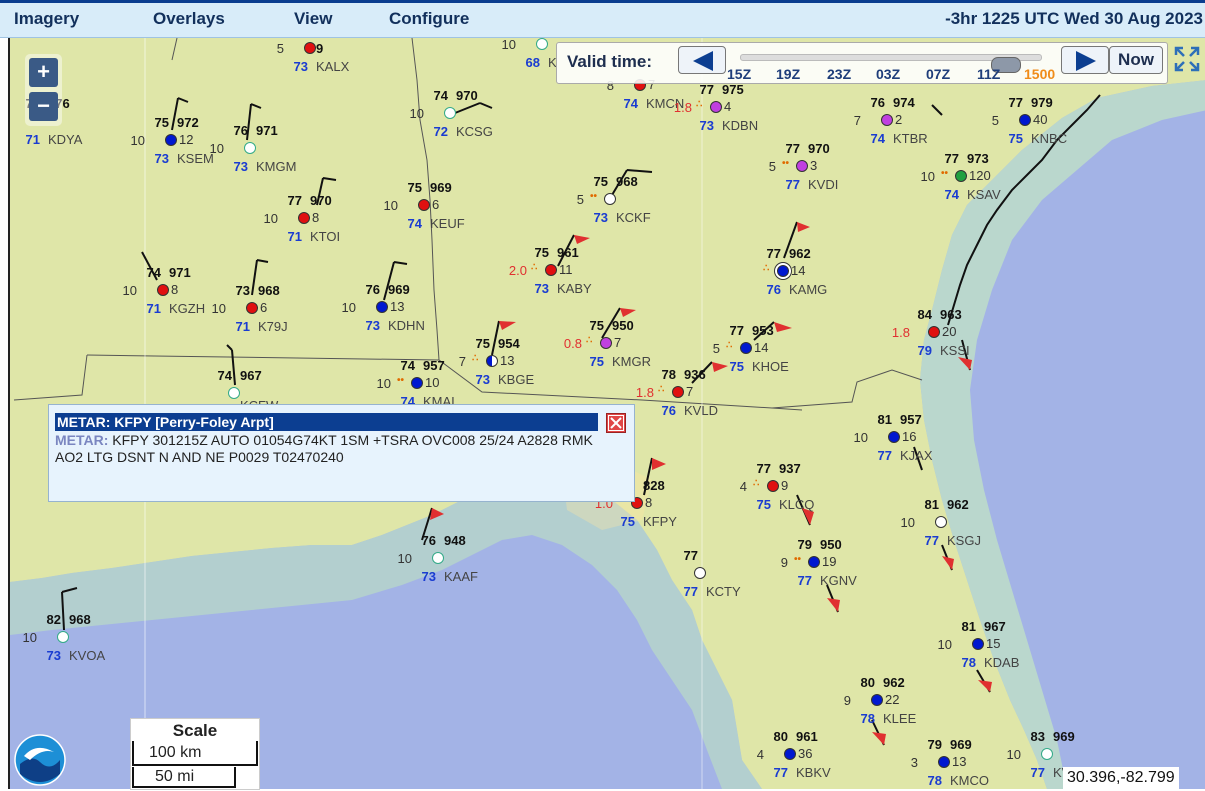 This screenshot has width=1205, height=791. Describe the element at coordinates (46, 19) in the screenshot. I see `menu-imagery: Imagery` at that location.